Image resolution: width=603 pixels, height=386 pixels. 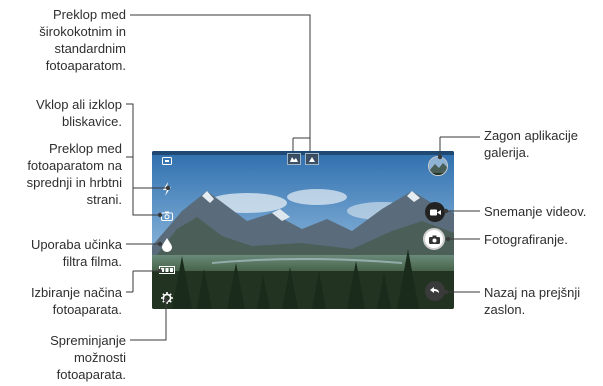 What do you see at coordinates (312, 159) in the screenshot?
I see `standard-angle-icon` at bounding box center [312, 159].